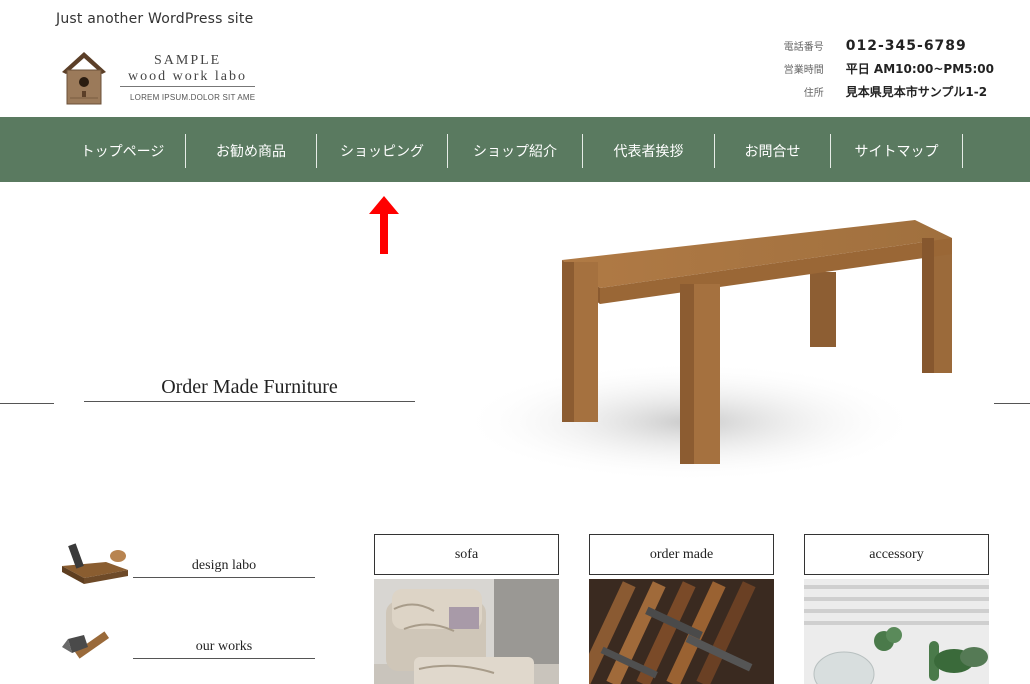  What do you see at coordinates (466, 631) in the screenshot?
I see `sofa-photo` at bounding box center [466, 631].